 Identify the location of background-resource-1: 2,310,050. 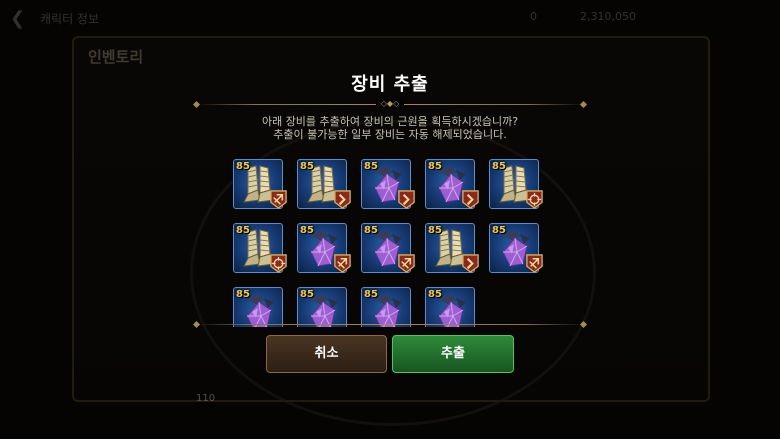
(608, 16).